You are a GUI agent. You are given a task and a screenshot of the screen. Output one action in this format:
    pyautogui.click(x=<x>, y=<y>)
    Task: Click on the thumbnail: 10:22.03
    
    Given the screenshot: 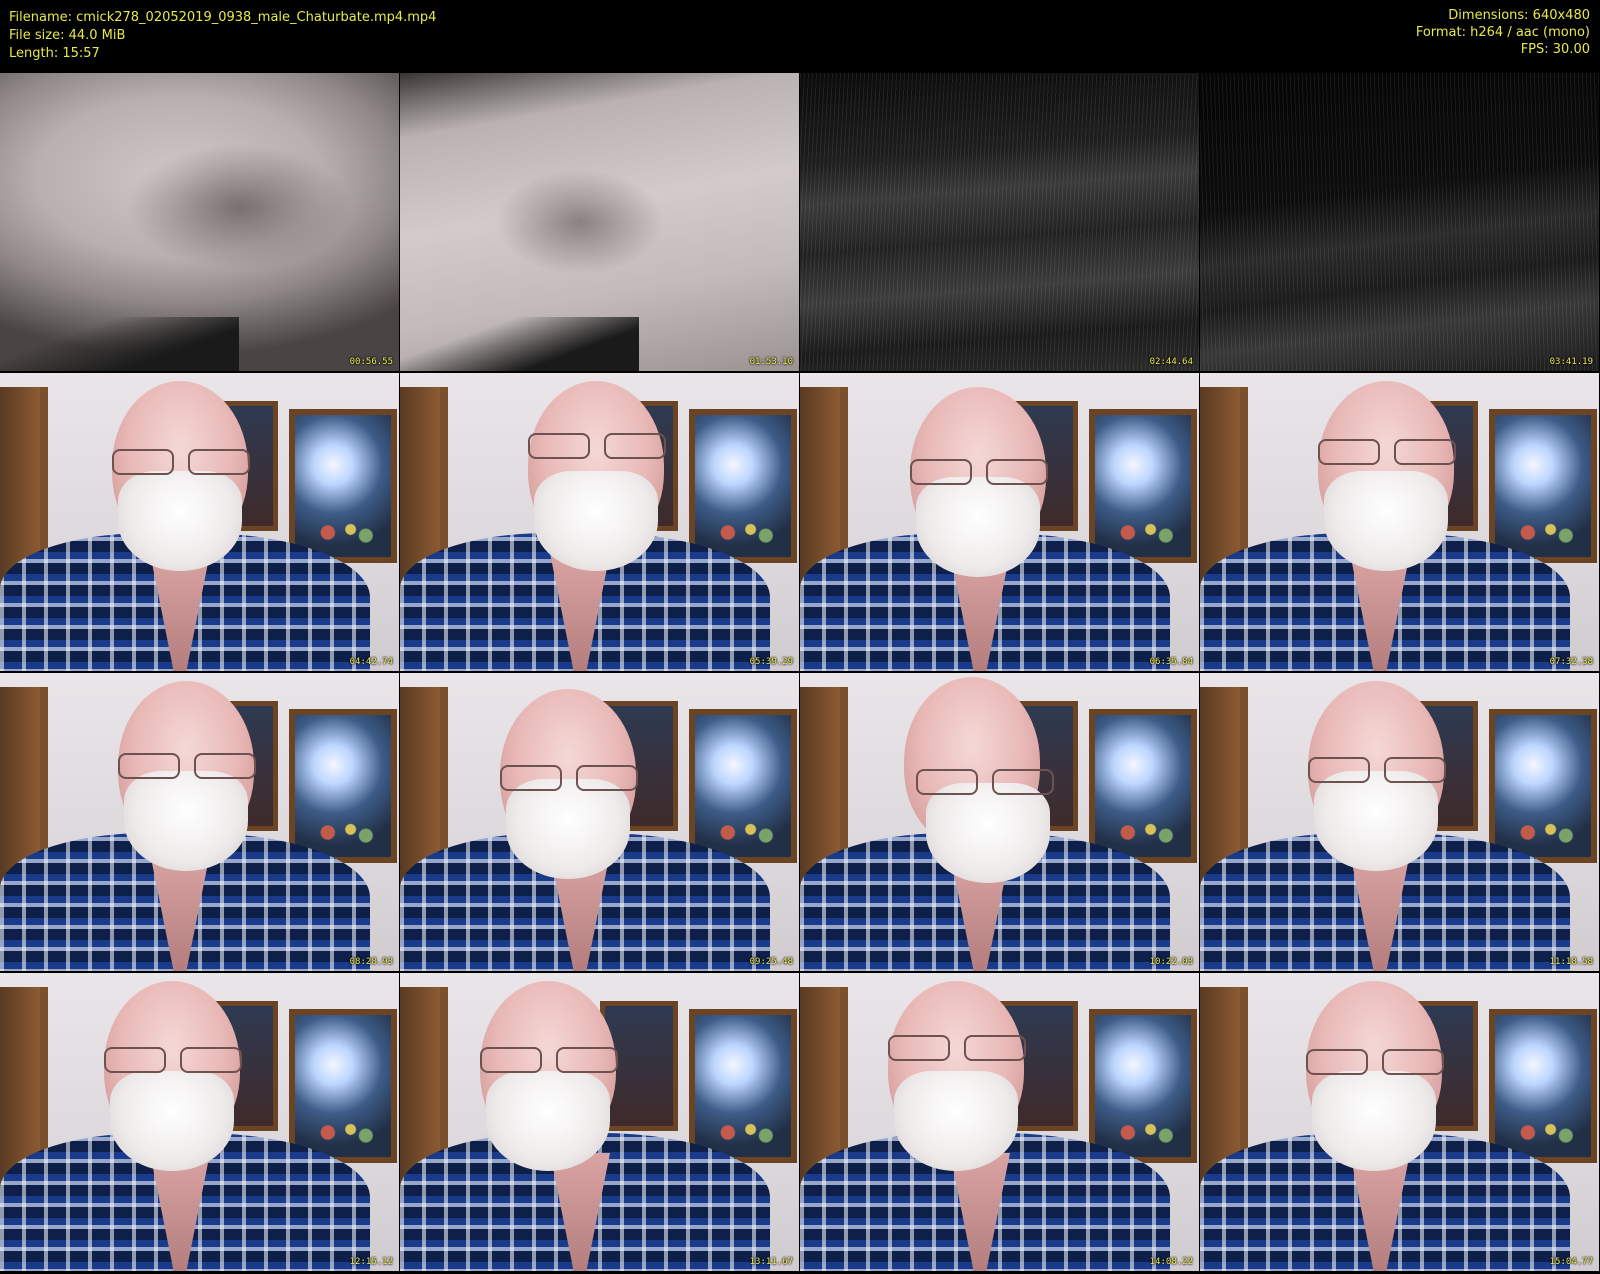 What is the action you would take?
    pyautogui.click(x=999, y=822)
    